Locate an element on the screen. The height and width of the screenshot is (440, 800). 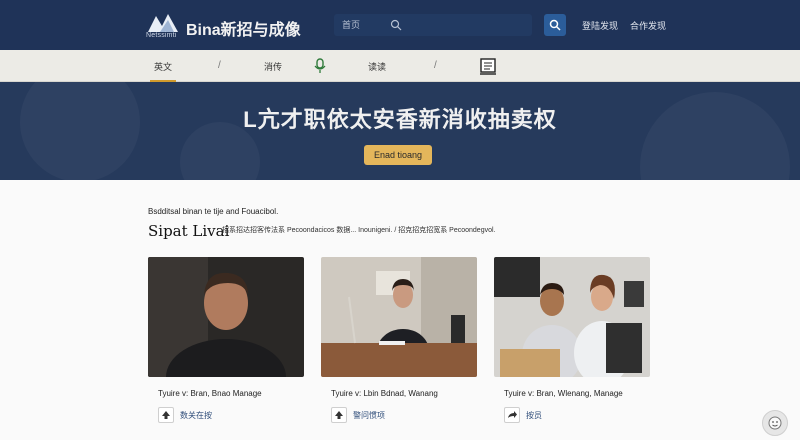
help-assistant-button is located at coordinates (775, 423).